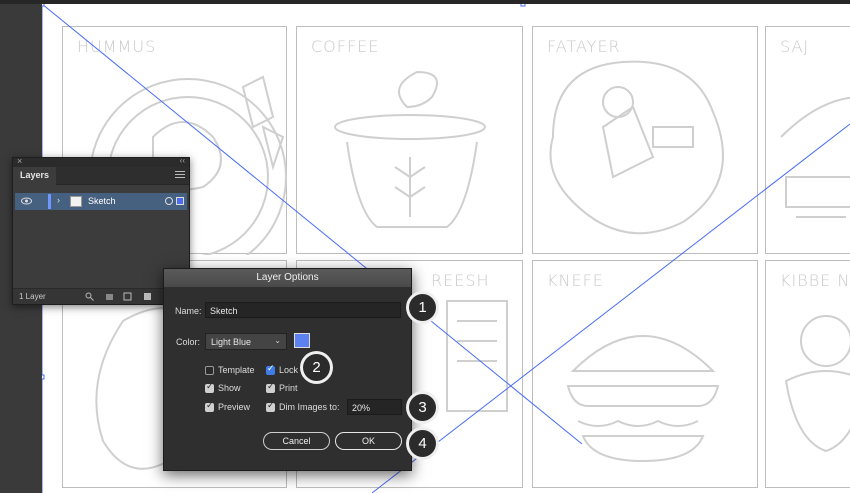 This screenshot has width=850, height=493. I want to click on sketch-tile: KNEFE, so click(645, 374).